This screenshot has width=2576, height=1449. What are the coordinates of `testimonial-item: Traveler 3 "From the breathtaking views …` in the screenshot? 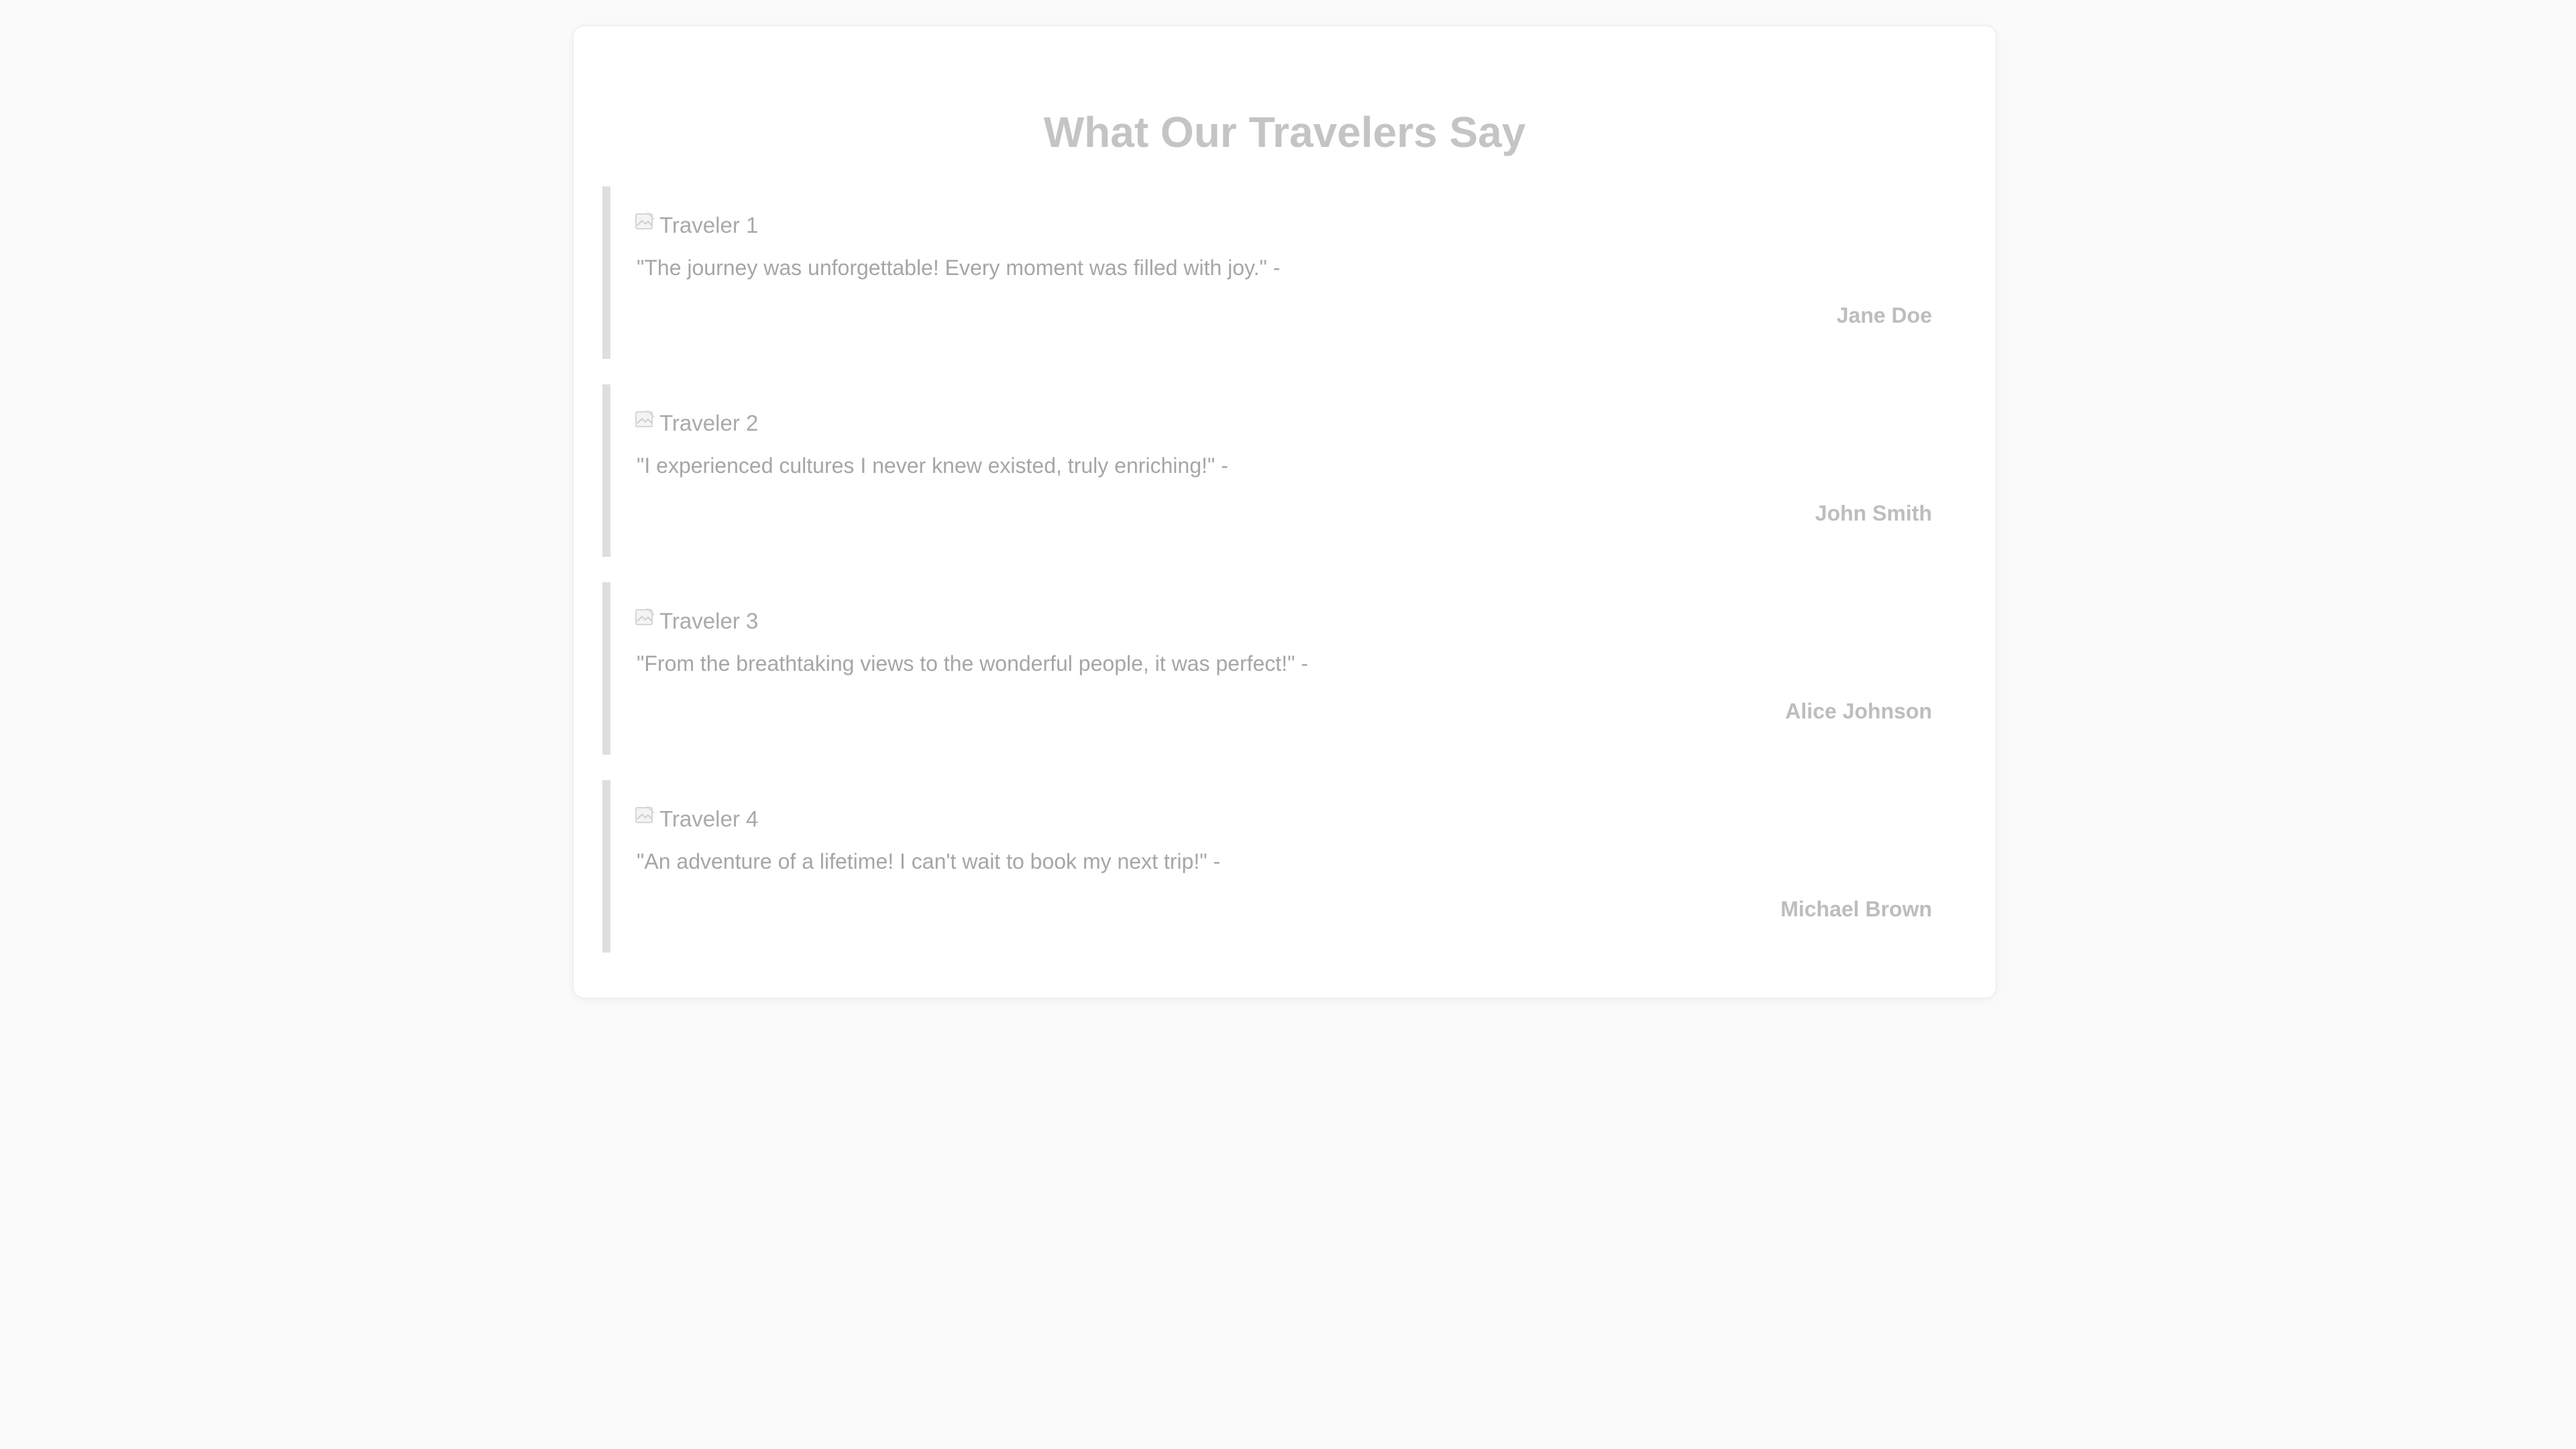 It's located at (1283, 668).